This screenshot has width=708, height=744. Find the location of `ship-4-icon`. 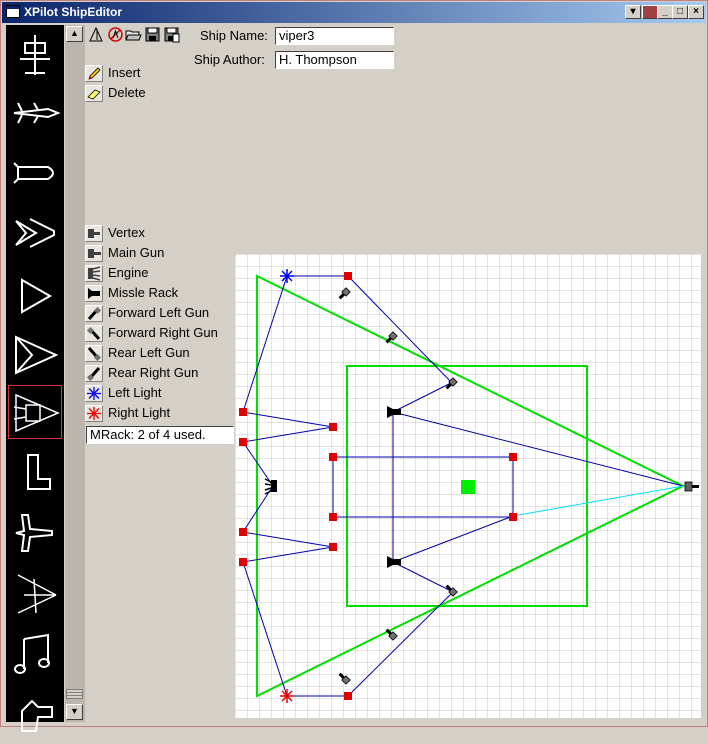

ship-4-icon is located at coordinates (35, 233).